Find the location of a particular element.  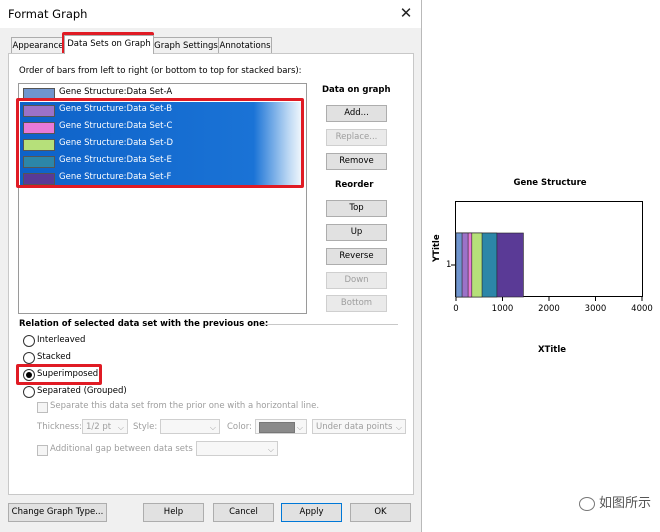

bar-data-set-a is located at coordinates (459, 265).